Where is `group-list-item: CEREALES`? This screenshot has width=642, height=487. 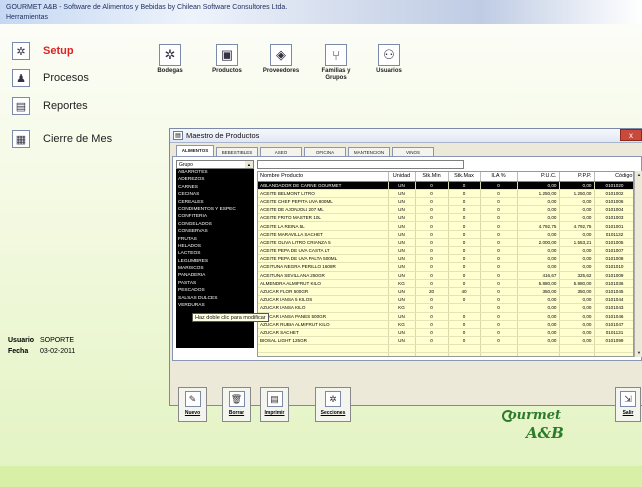 group-list-item: CEREALES is located at coordinates (215, 202).